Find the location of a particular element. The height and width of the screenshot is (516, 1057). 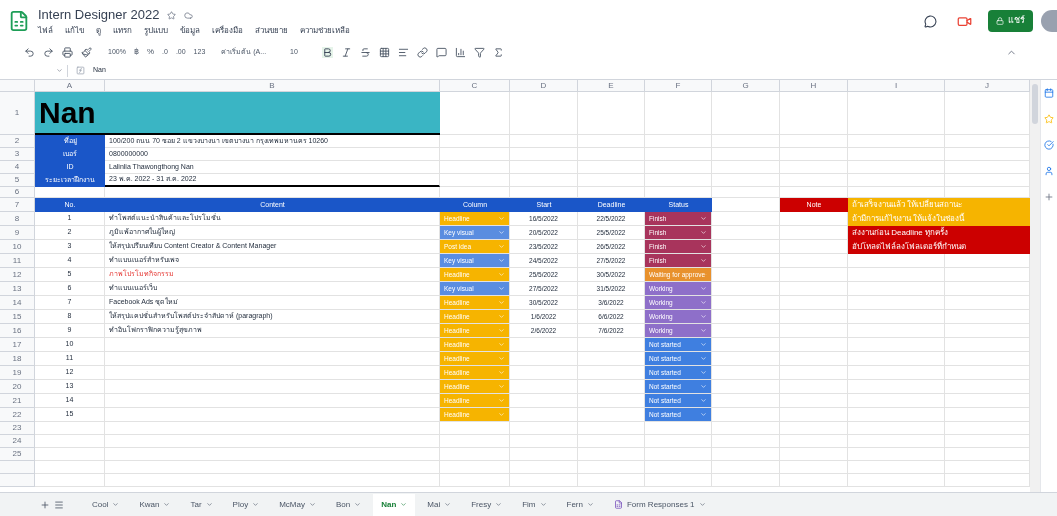

bold-icon is located at coordinates (327, 52).